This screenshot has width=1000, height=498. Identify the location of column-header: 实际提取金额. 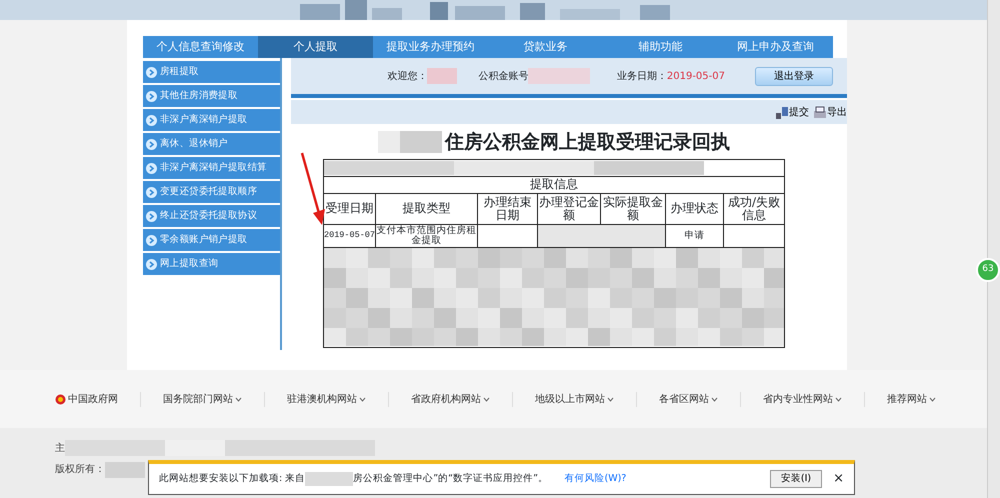
(632, 208).